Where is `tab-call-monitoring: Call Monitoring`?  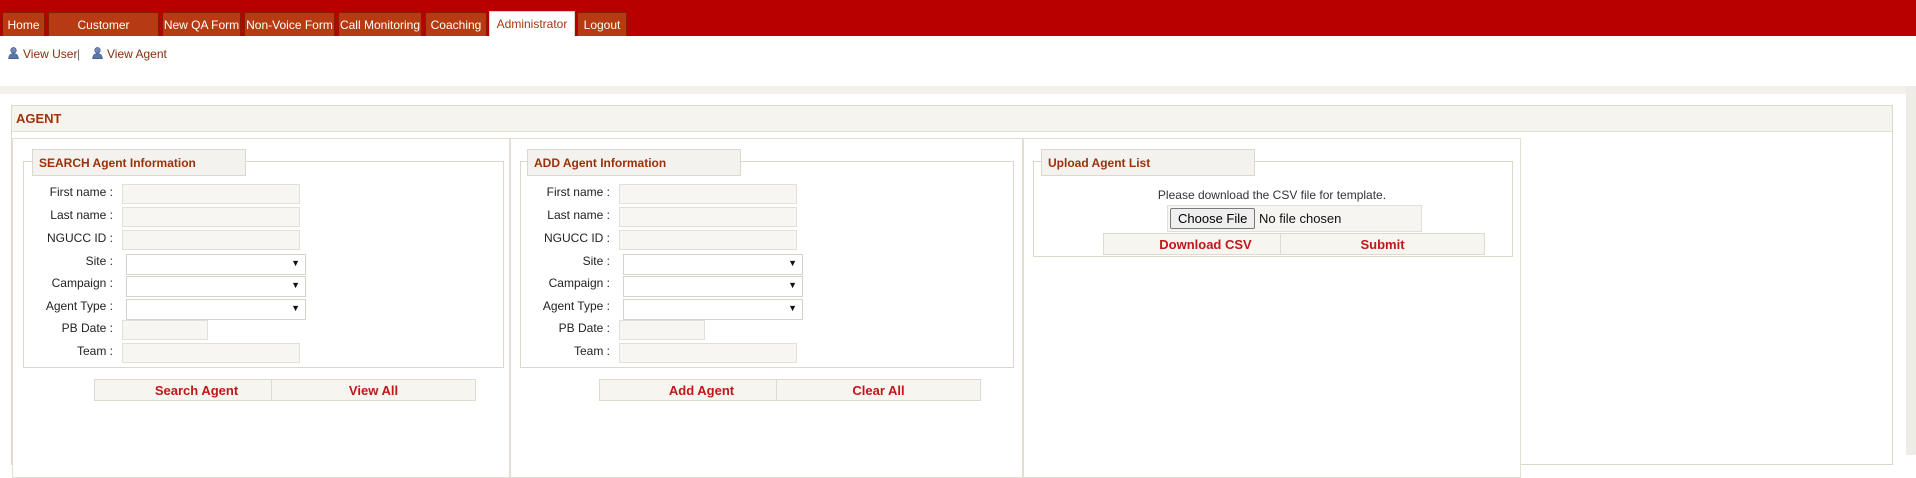 tab-call-monitoring: Call Monitoring is located at coordinates (380, 24).